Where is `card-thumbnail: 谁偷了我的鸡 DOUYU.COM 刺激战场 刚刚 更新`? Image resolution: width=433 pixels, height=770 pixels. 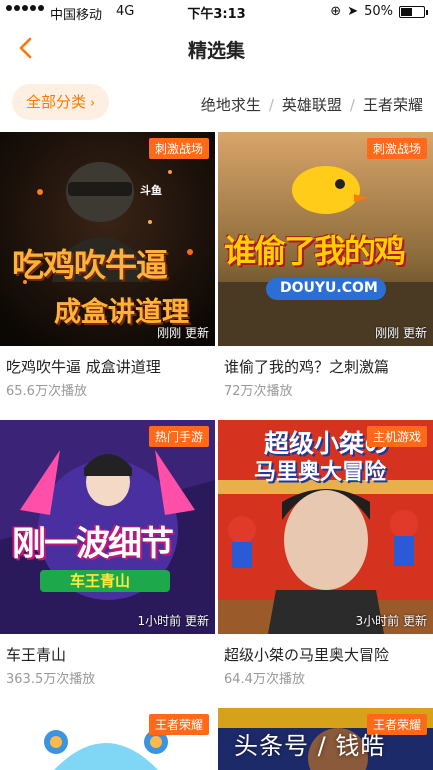 card-thumbnail: 谁偷了我的鸡 DOUYU.COM 刺激战场 刚刚 更新 is located at coordinates (325, 239).